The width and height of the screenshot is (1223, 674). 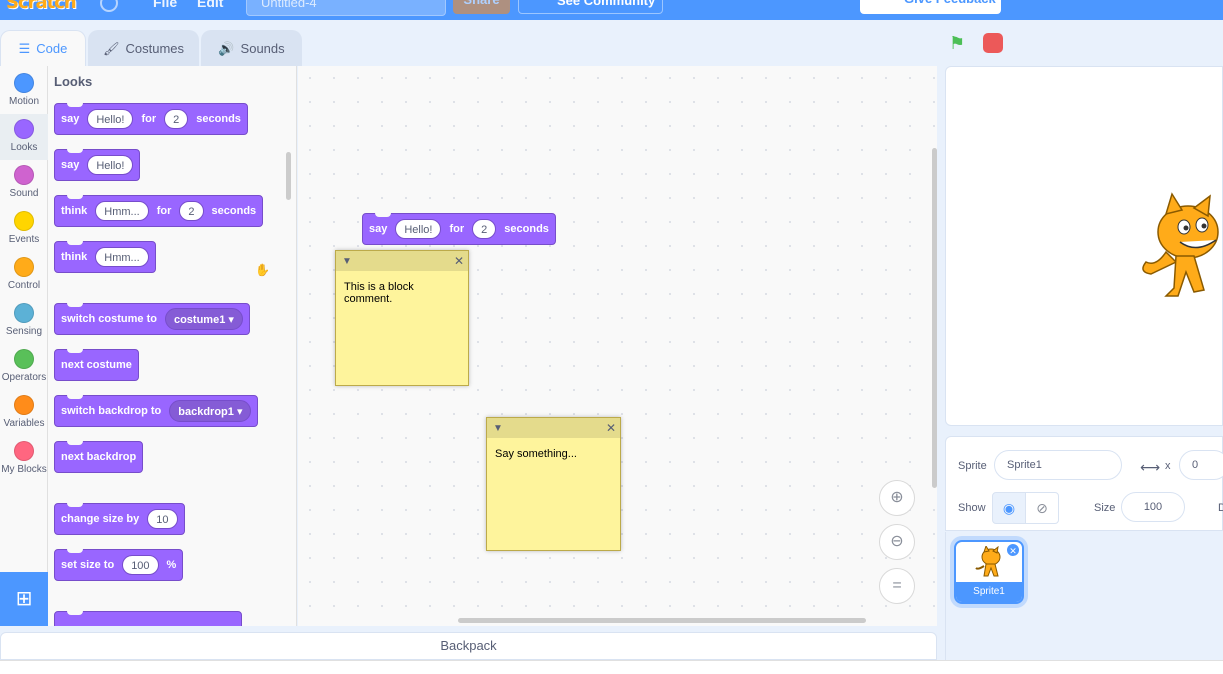 I want to click on sound-dot-icon, so click(x=24, y=175).